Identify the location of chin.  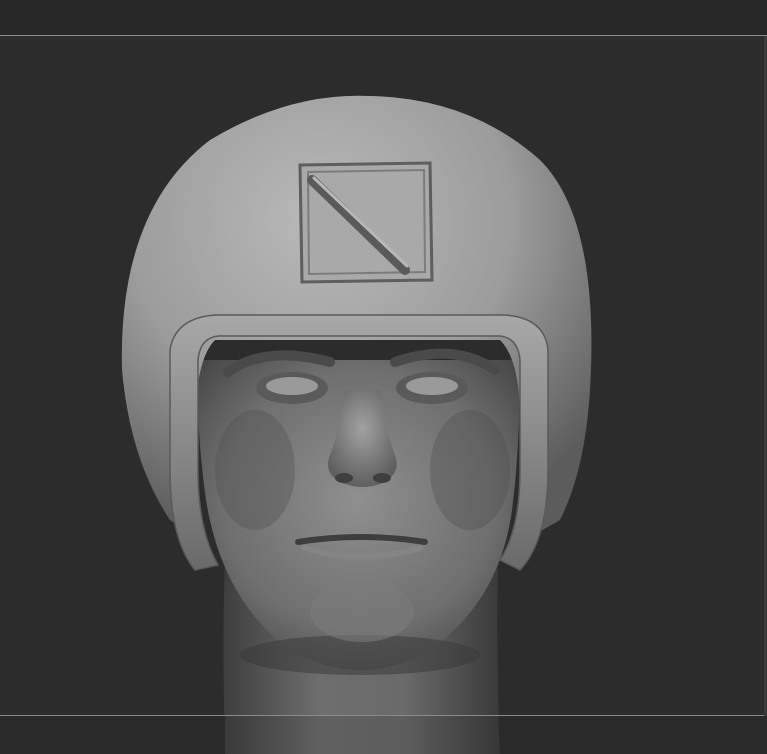
(362, 612).